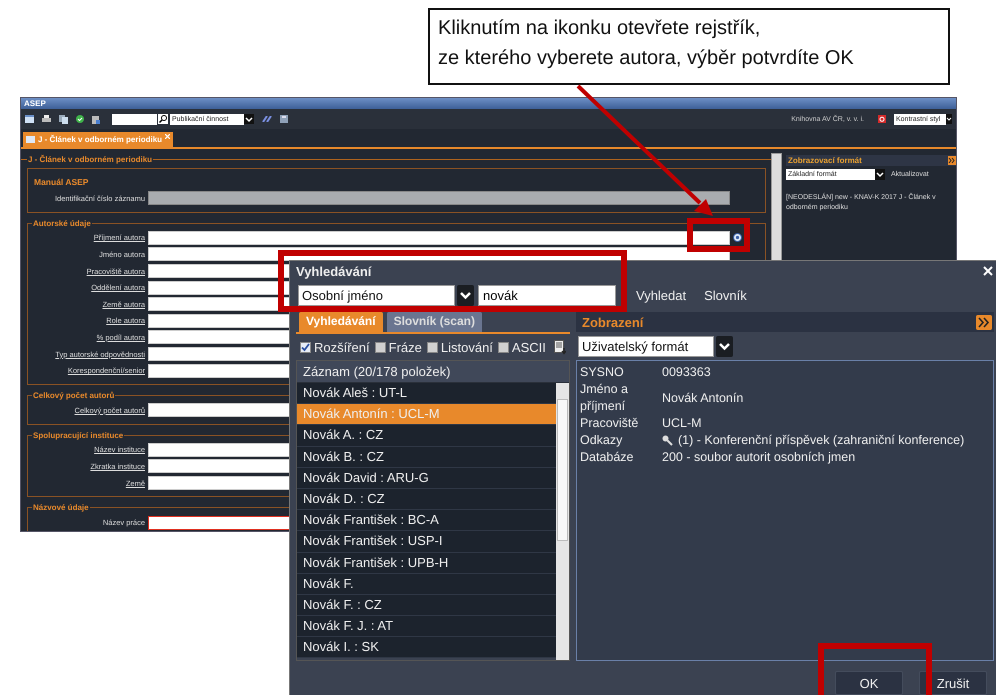 The image size is (996, 695). What do you see at coordinates (725, 295) in the screenshot?
I see `dictionary-button: Slovník` at bounding box center [725, 295].